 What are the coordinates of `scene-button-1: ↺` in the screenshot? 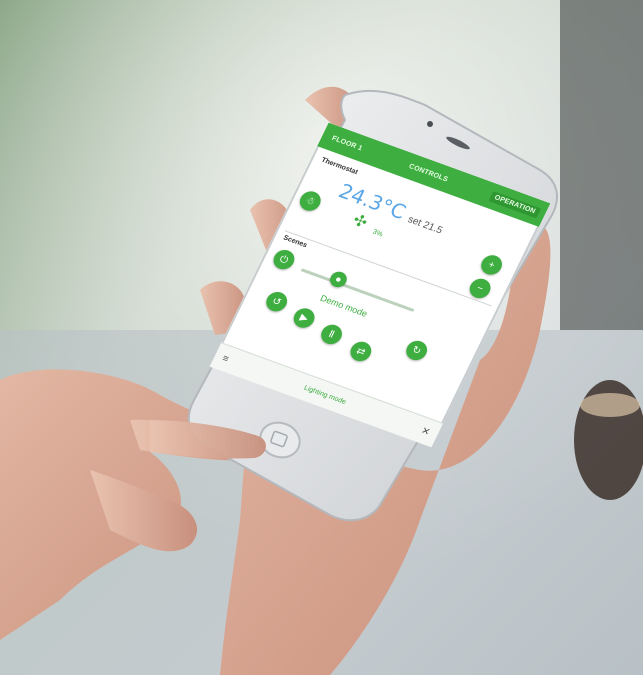 It's located at (276, 302).